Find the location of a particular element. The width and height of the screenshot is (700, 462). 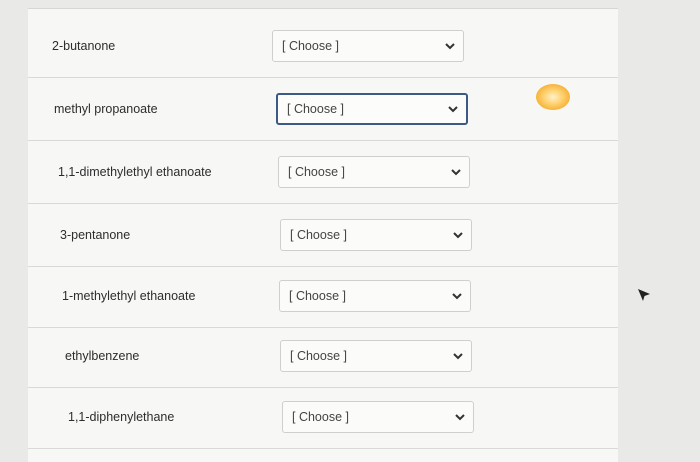

compound-label: methyl propanoate is located at coordinates (106, 109).